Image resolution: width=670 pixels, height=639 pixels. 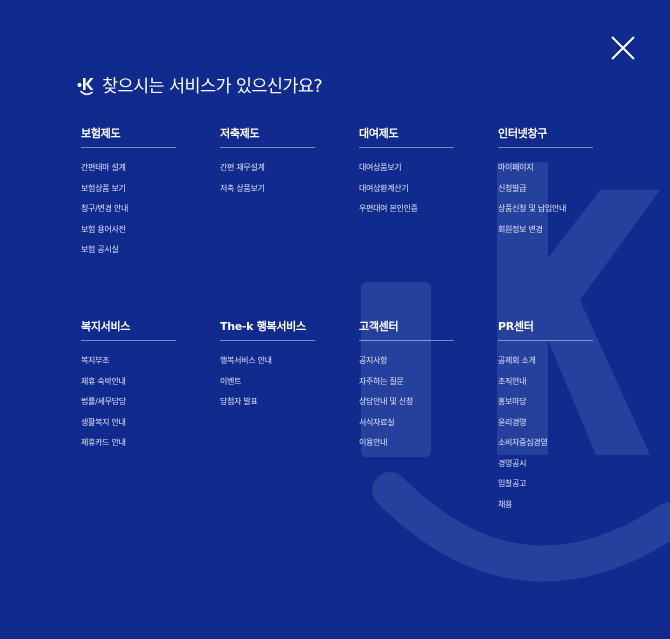 What do you see at coordinates (545, 406) in the screenshot?
I see `menu-link: 홍보마당` at bounding box center [545, 406].